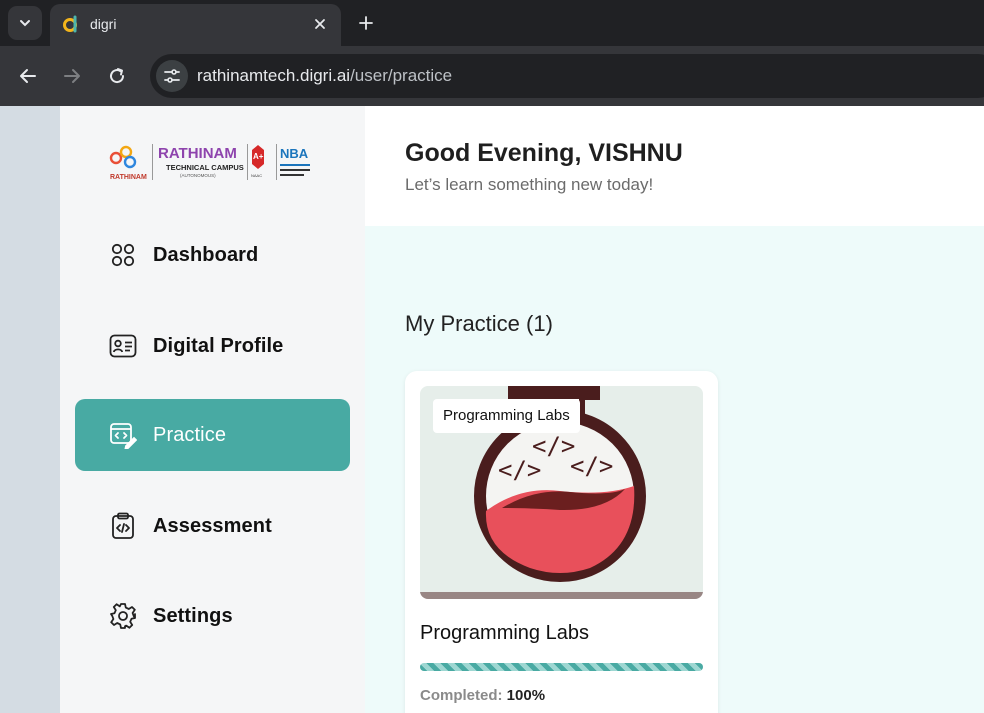 This screenshot has width=984, height=713. Describe the element at coordinates (561, 667) in the screenshot. I see `progress-bar` at that location.